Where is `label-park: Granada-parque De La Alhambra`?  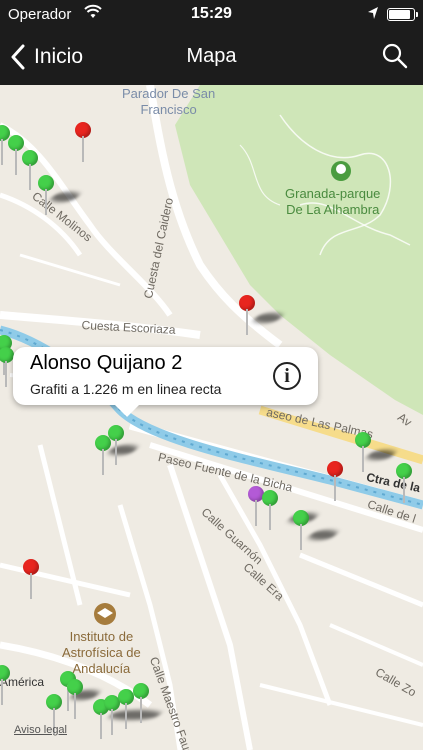 label-park: Granada-parque De La Alhambra is located at coordinates (333, 201).